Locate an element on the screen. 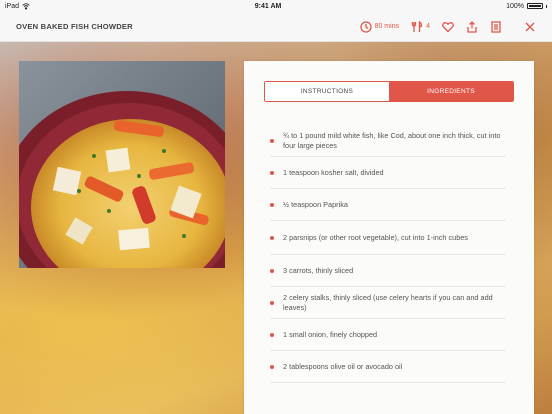 Image resolution: width=552 pixels, height=414 pixels. ingredient-text: ½ teaspoon Paprika is located at coordinates (315, 204).